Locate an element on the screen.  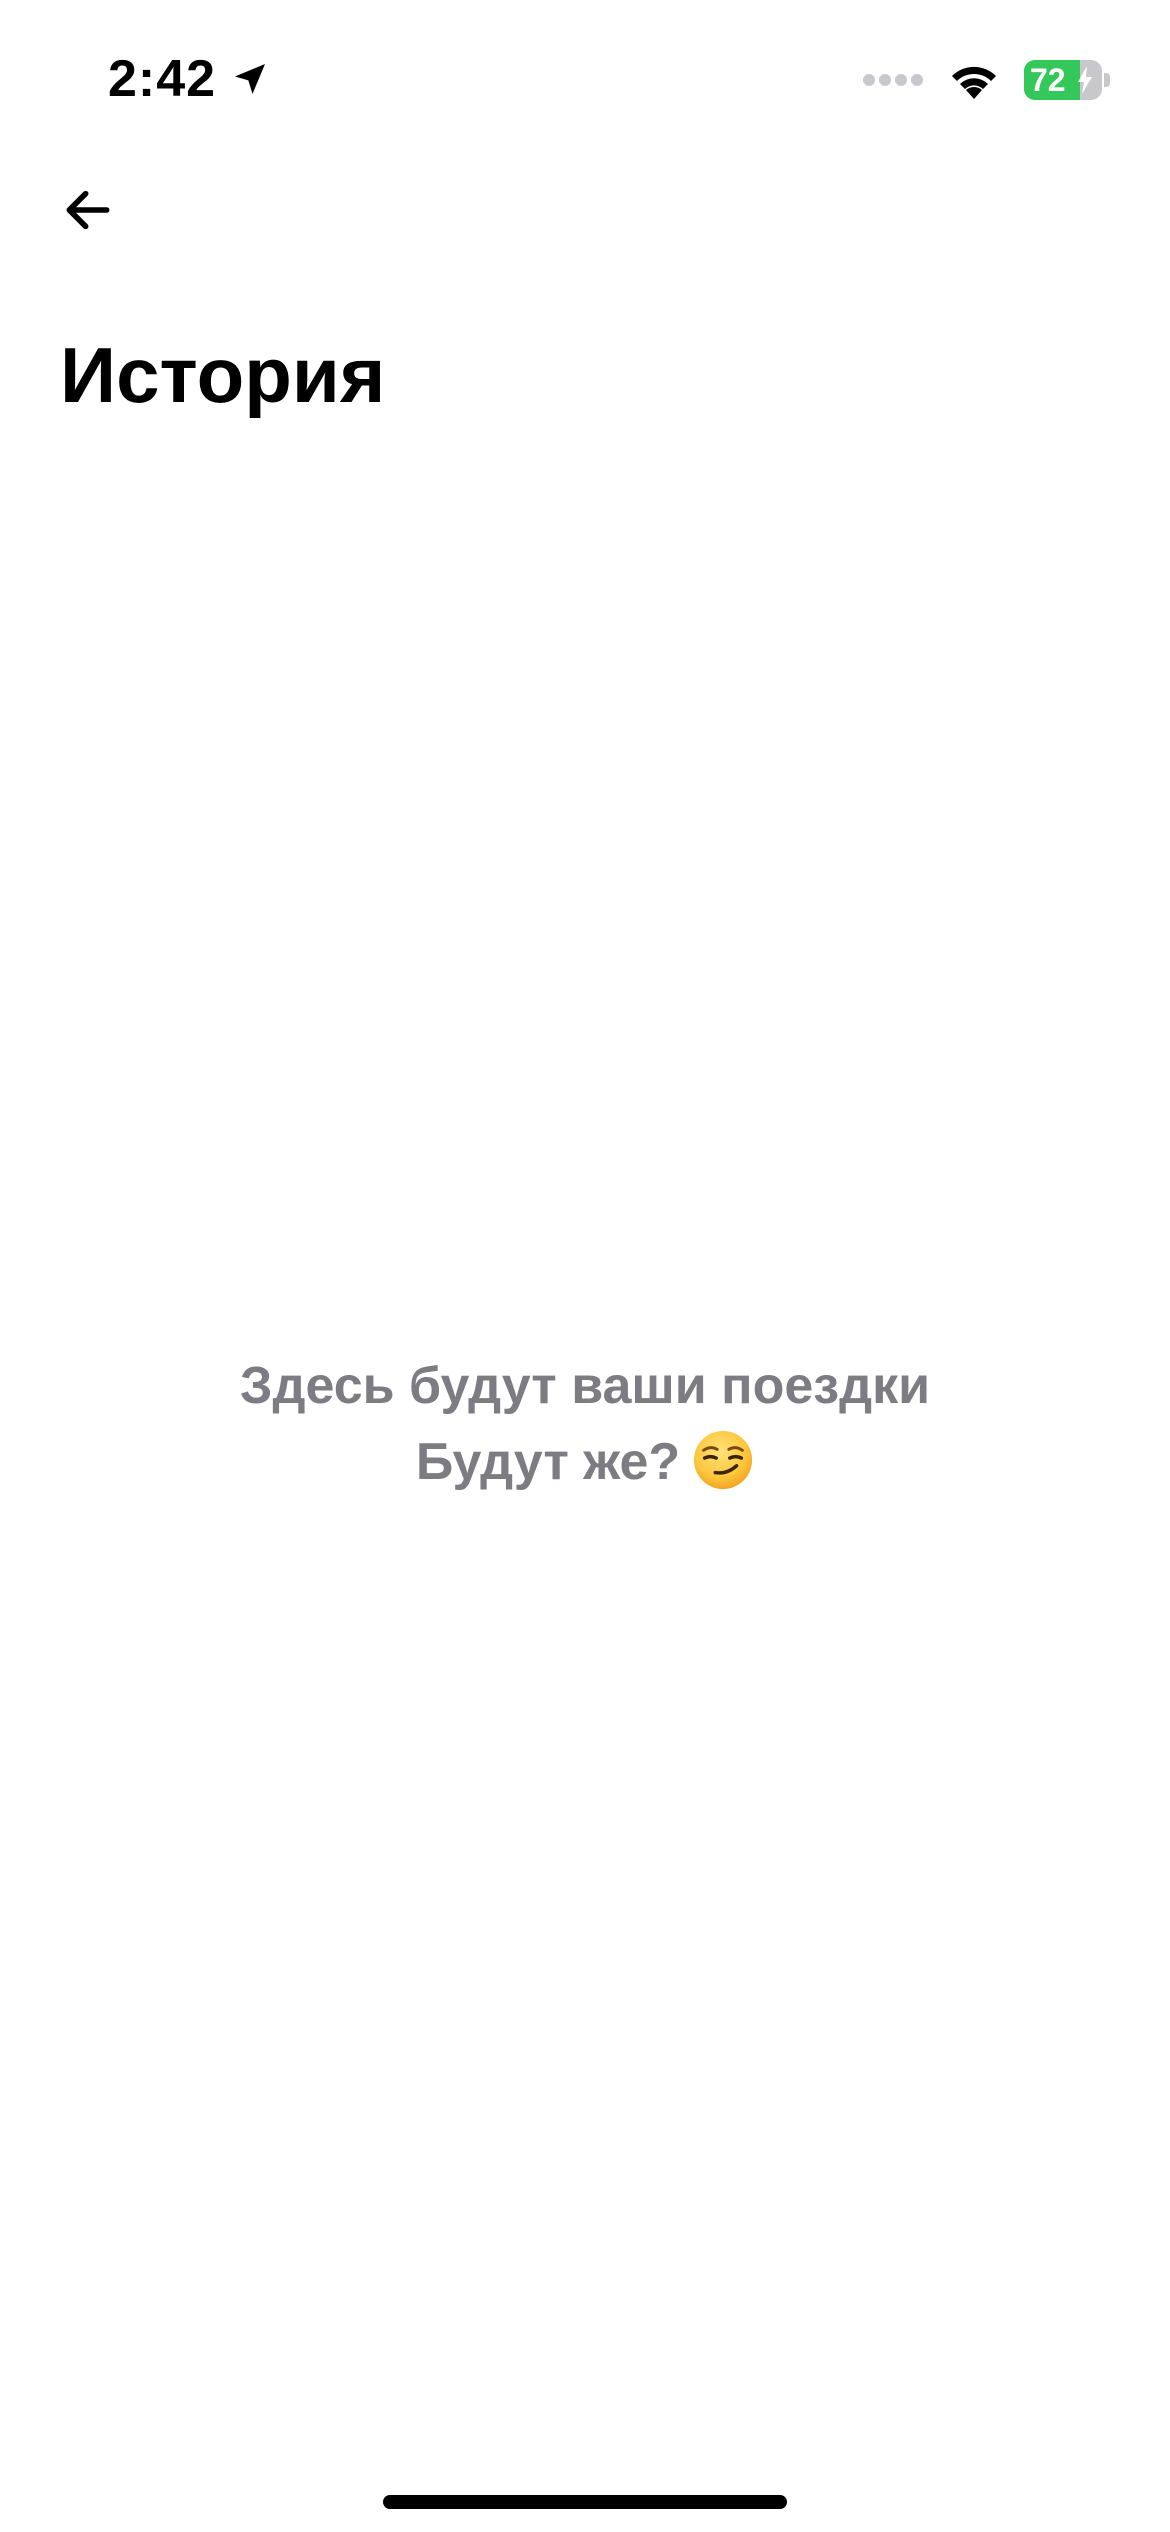
empty-state-line-2: Будут же? is located at coordinates (585, 1462).